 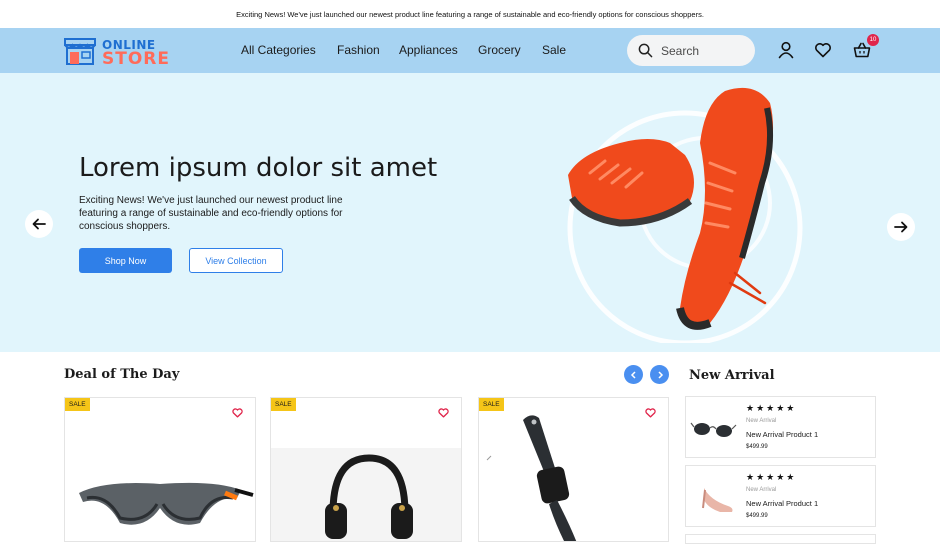 What do you see at coordinates (732, 375) in the screenshot?
I see `new-arrival-title: New Arrival` at bounding box center [732, 375].